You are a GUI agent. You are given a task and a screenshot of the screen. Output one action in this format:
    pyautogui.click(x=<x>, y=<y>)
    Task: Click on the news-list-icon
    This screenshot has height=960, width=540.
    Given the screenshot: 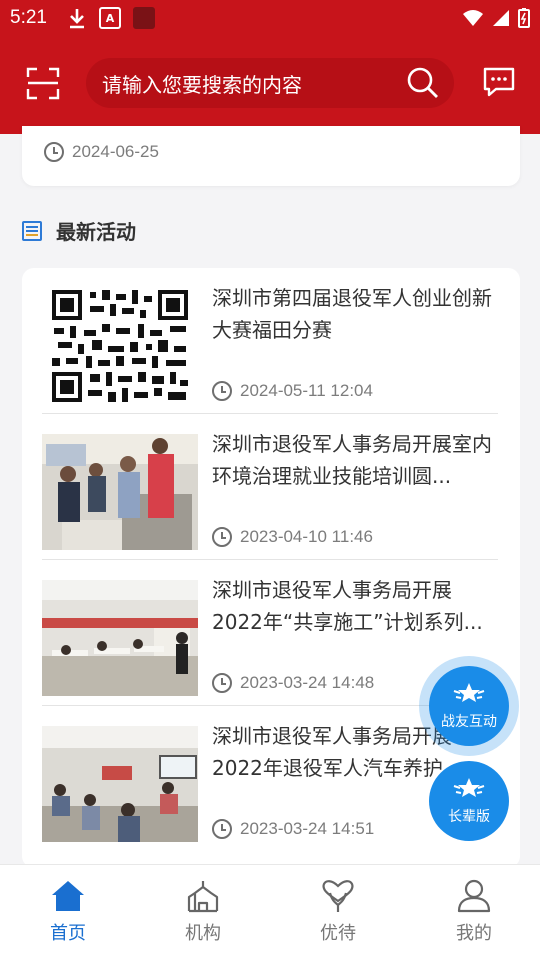 What is the action you would take?
    pyautogui.click(x=32, y=230)
    